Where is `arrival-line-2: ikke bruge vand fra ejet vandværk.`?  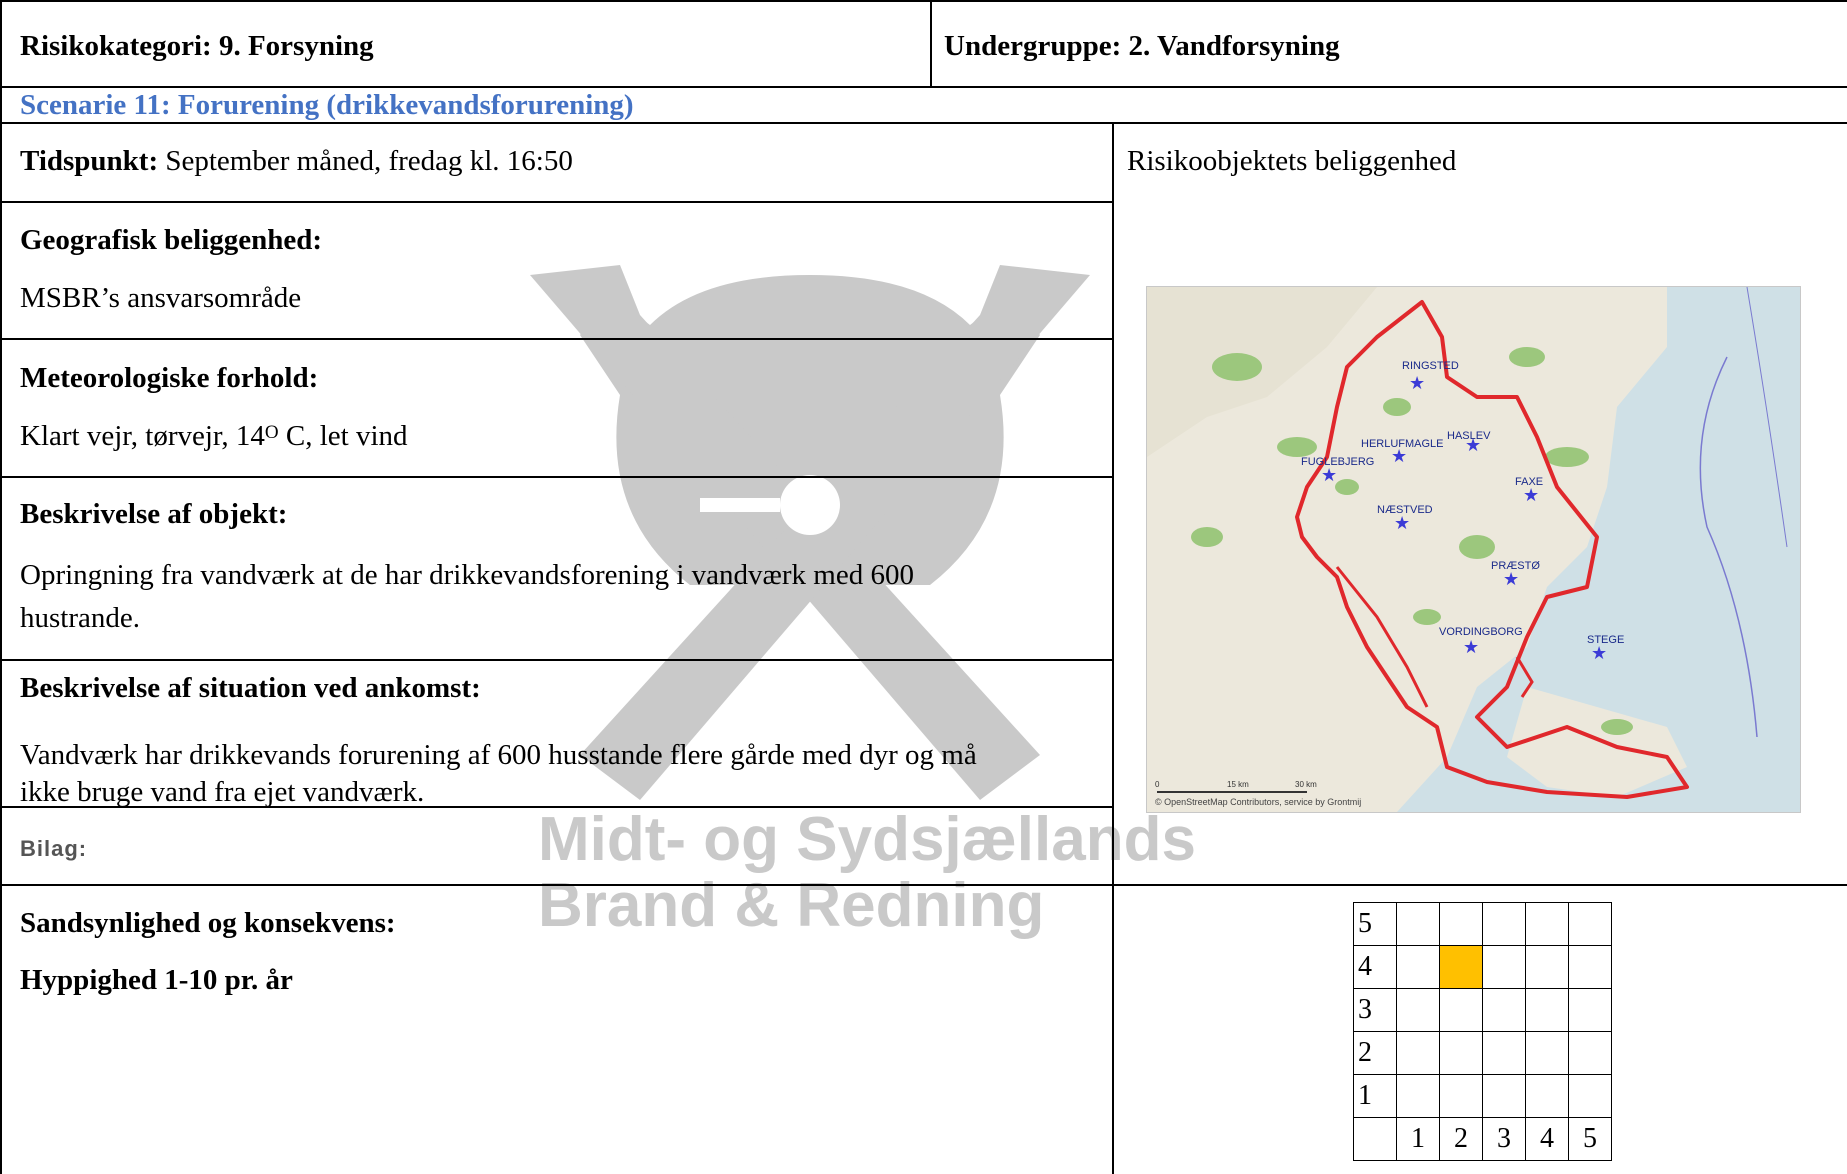 arrival-line-2: ikke bruge vand fra ejet vandværk. is located at coordinates (222, 792).